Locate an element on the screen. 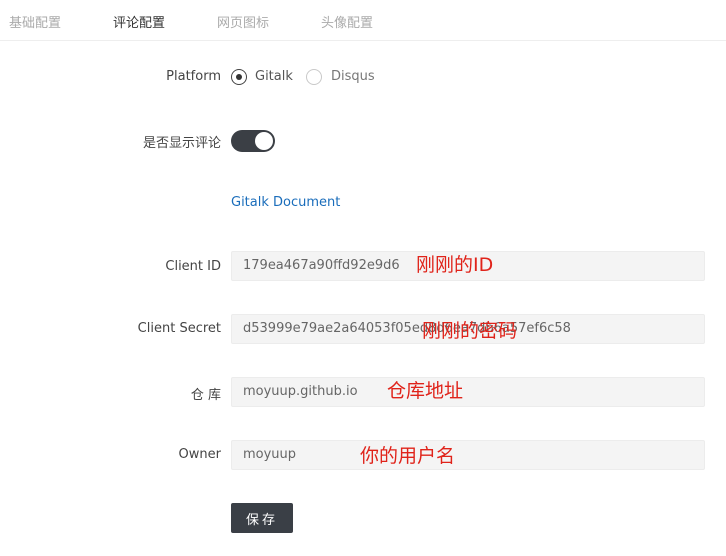 The image size is (726, 556). tab-favicon: 网页图标 is located at coordinates (243, 21).